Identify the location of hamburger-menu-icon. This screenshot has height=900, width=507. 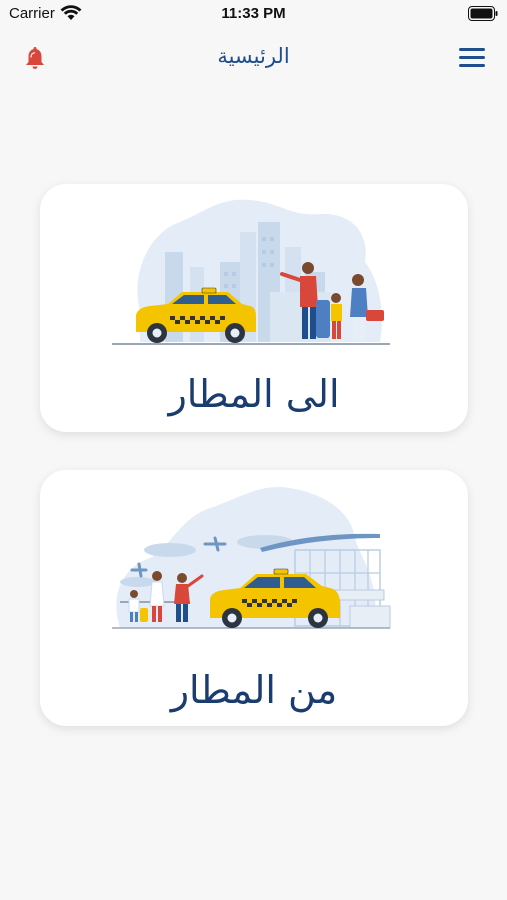
(472, 60).